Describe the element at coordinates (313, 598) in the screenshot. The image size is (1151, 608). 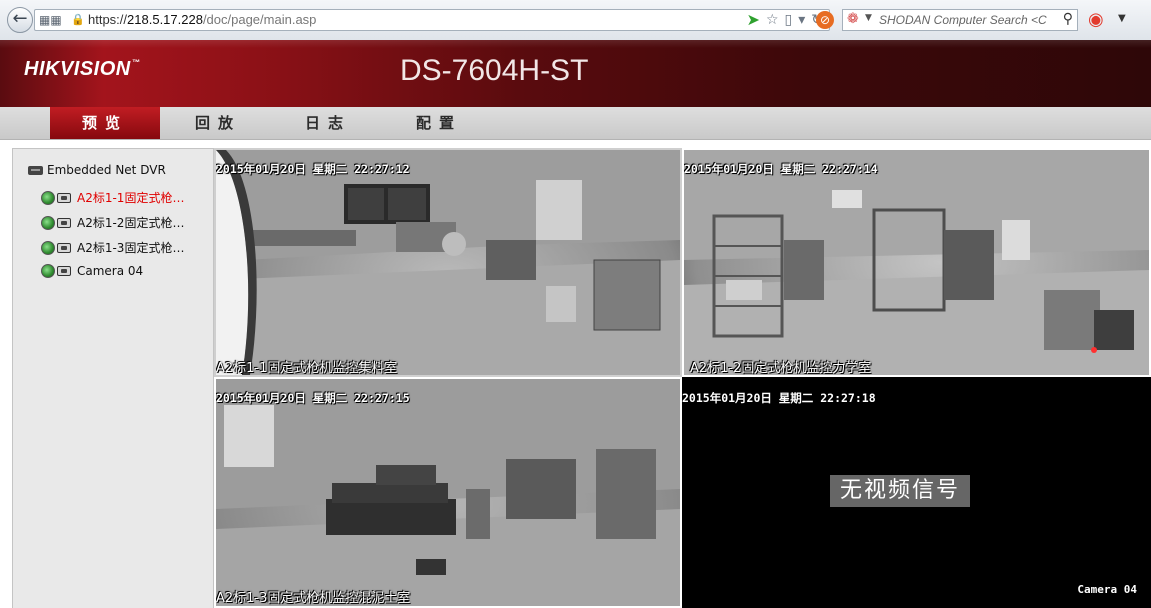
I see `osd-camera-name: A2标1-3固定式枪机监控混泥土室` at that location.